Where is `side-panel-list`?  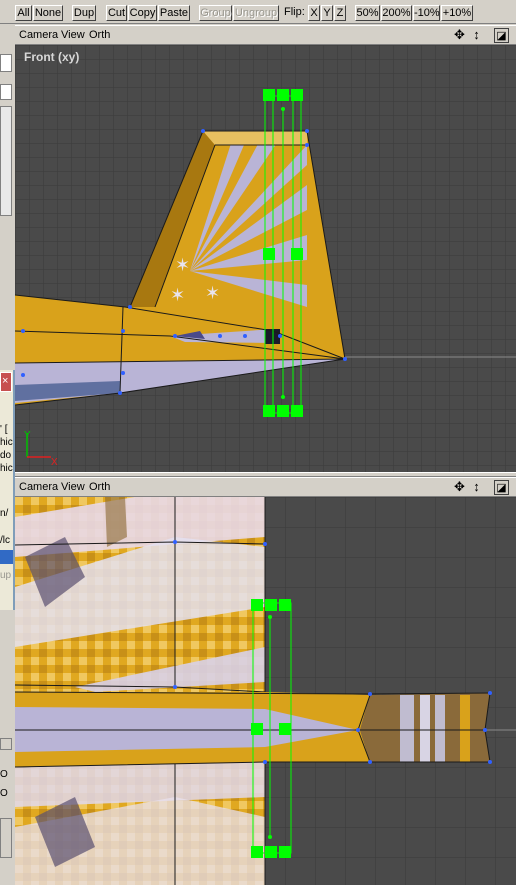 side-panel-list is located at coordinates (6, 161).